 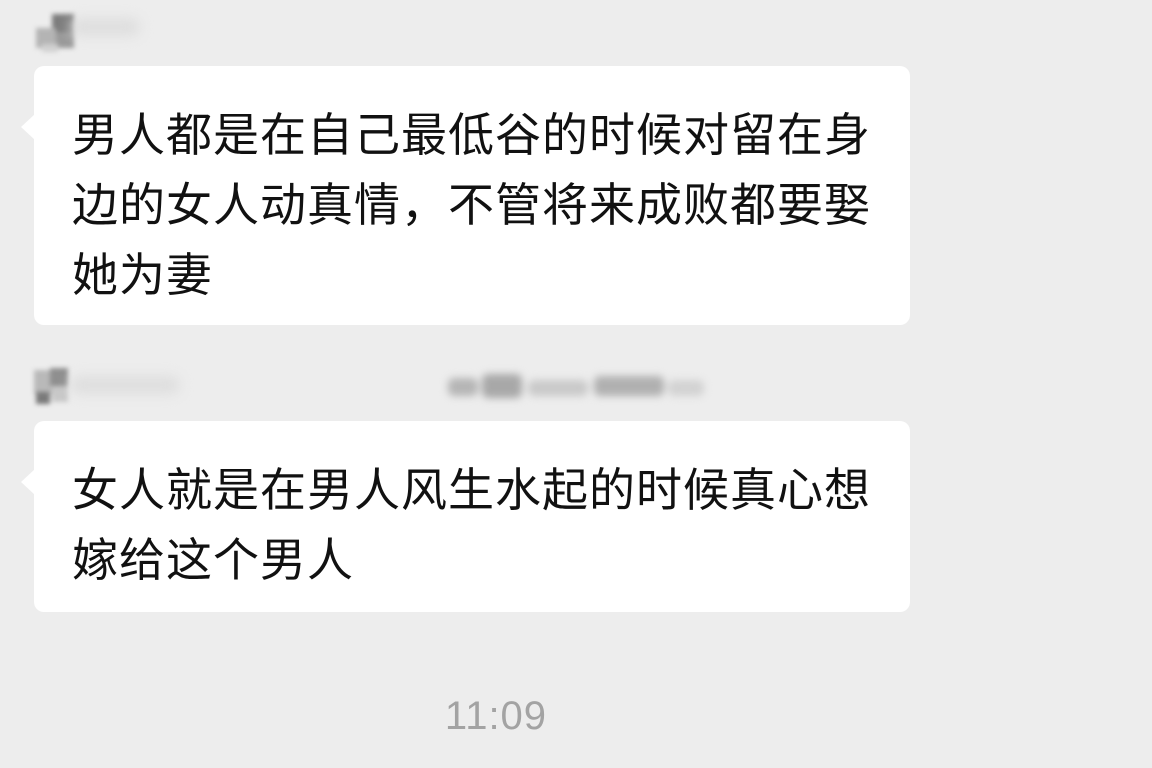 What do you see at coordinates (471, 525) in the screenshot?
I see `message-text: 女人就是在男人风生水起的时候真心想嫁给这个男人` at bounding box center [471, 525].